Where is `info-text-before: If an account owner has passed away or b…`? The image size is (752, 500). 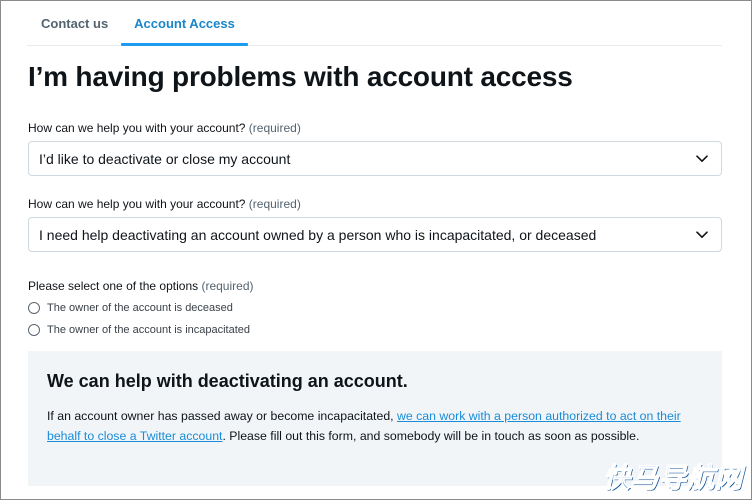
info-text-before: If an account owner has passed away or b… is located at coordinates (222, 416).